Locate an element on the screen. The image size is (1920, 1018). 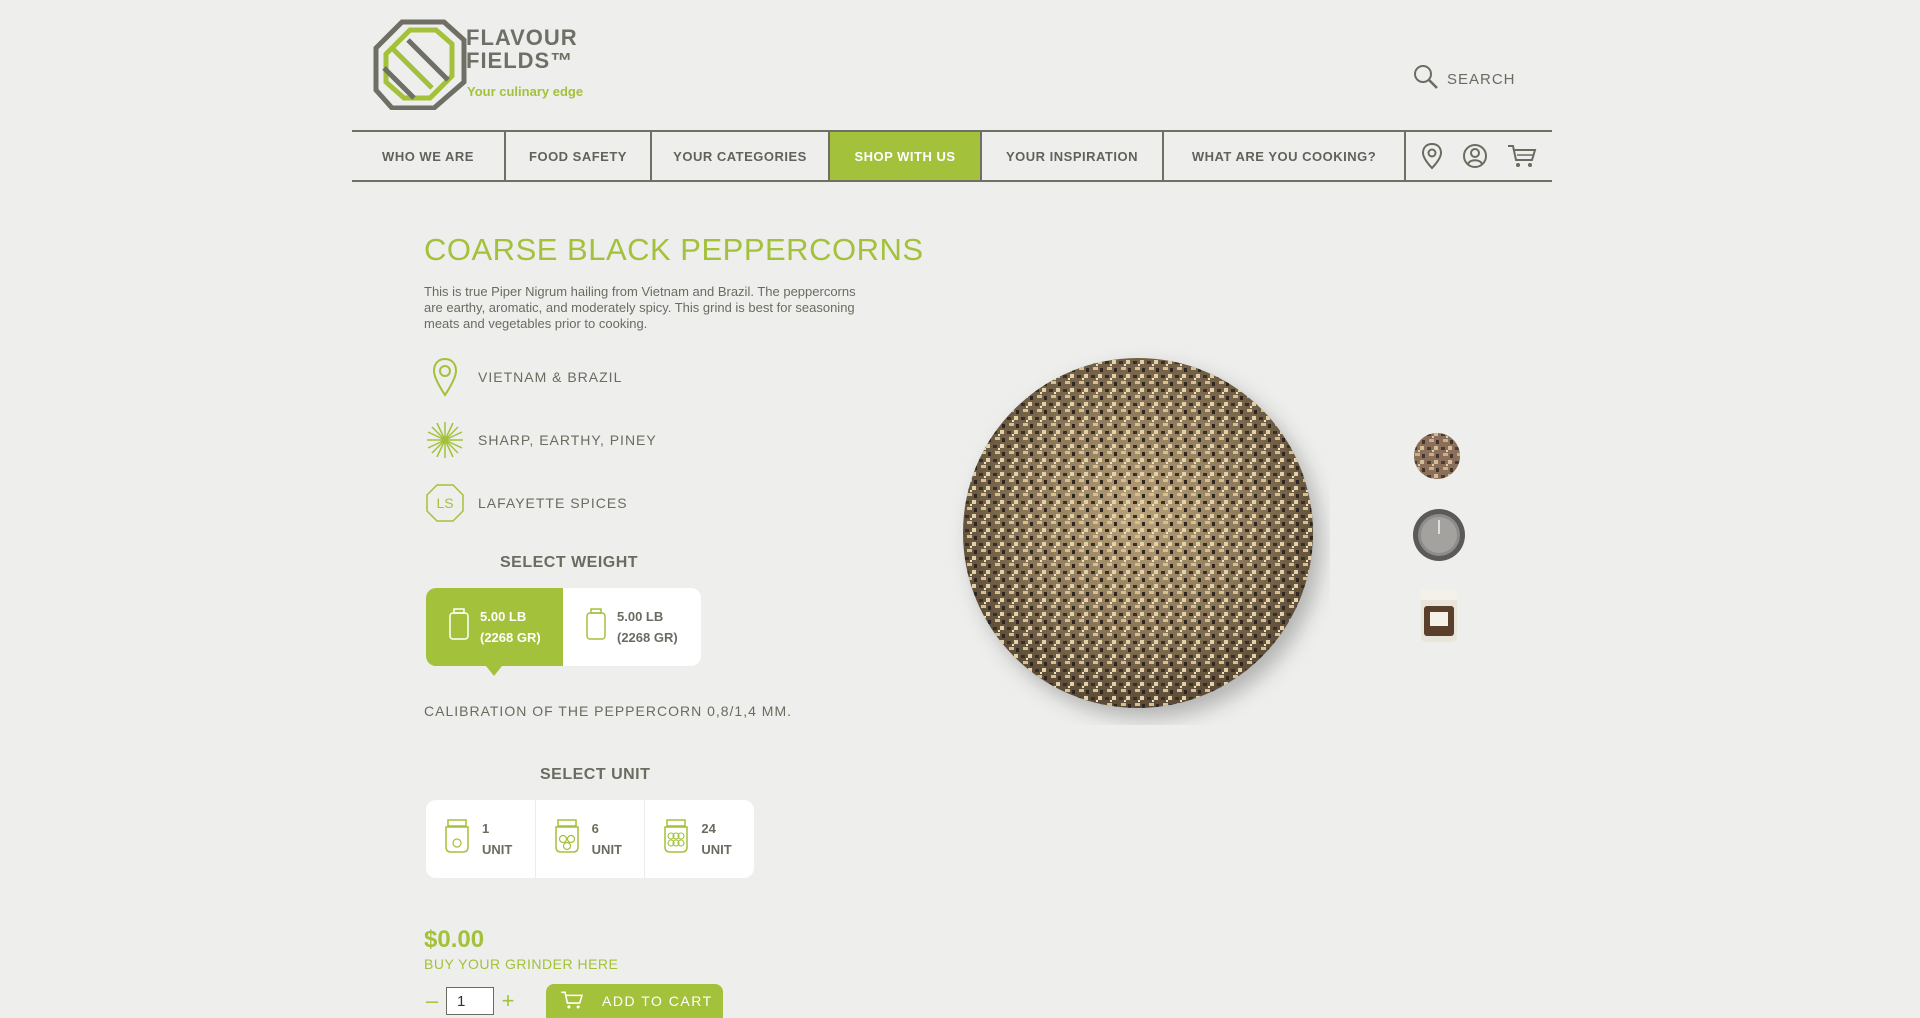
unit-option-24-text: 24 UNIT is located at coordinates (716, 839).